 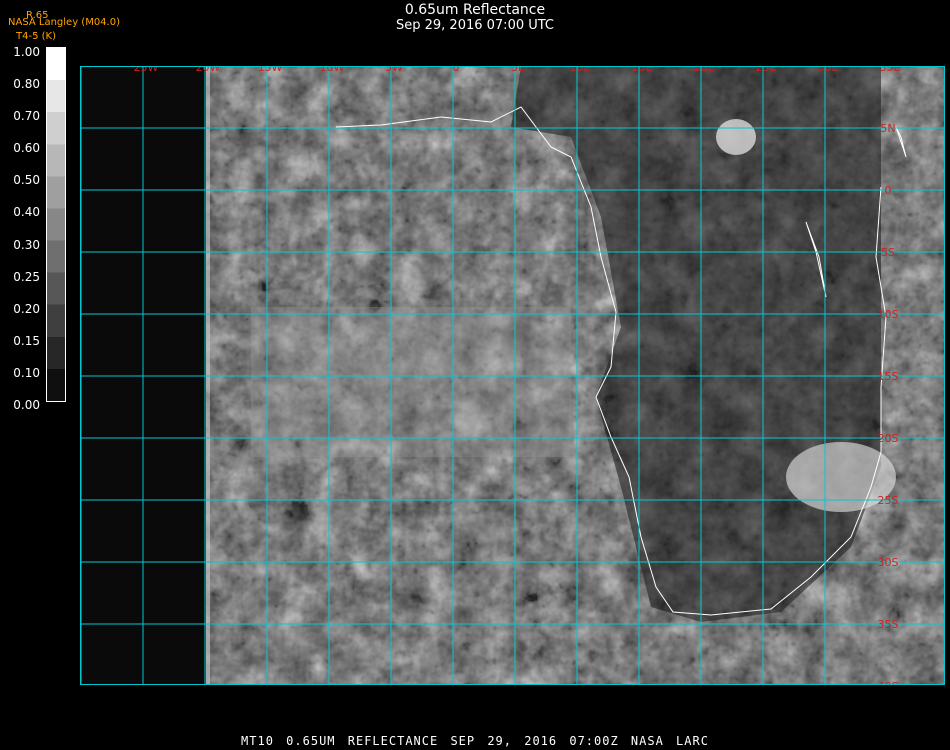 What do you see at coordinates (888, 682) in the screenshot?
I see `latitude-label: 40S` at bounding box center [888, 682].